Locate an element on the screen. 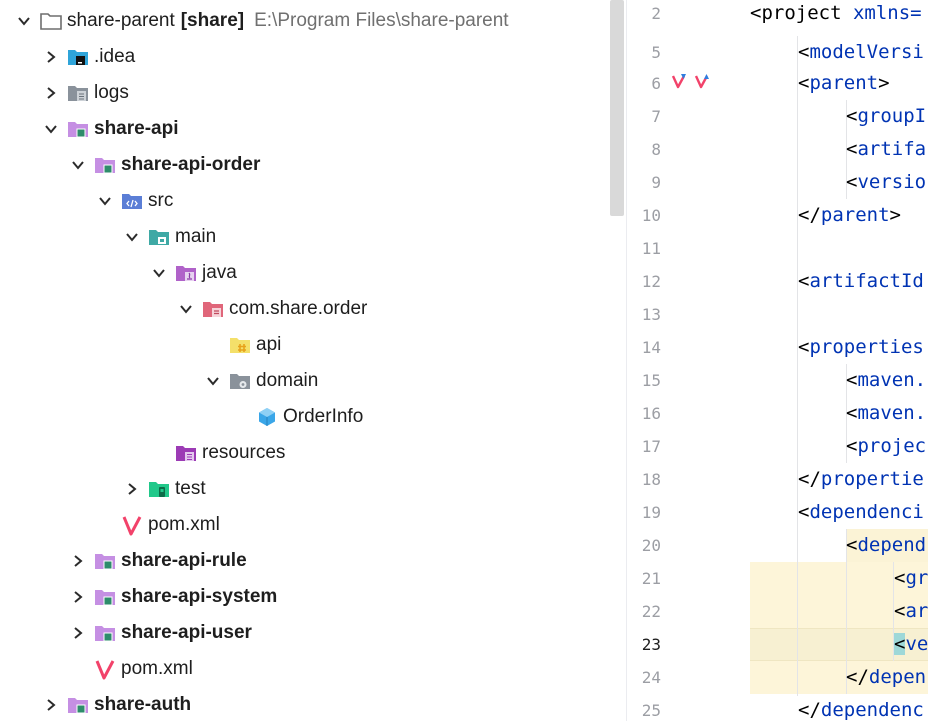 This screenshot has height=721, width=928. share-auth-label: share-auth is located at coordinates (143, 704).